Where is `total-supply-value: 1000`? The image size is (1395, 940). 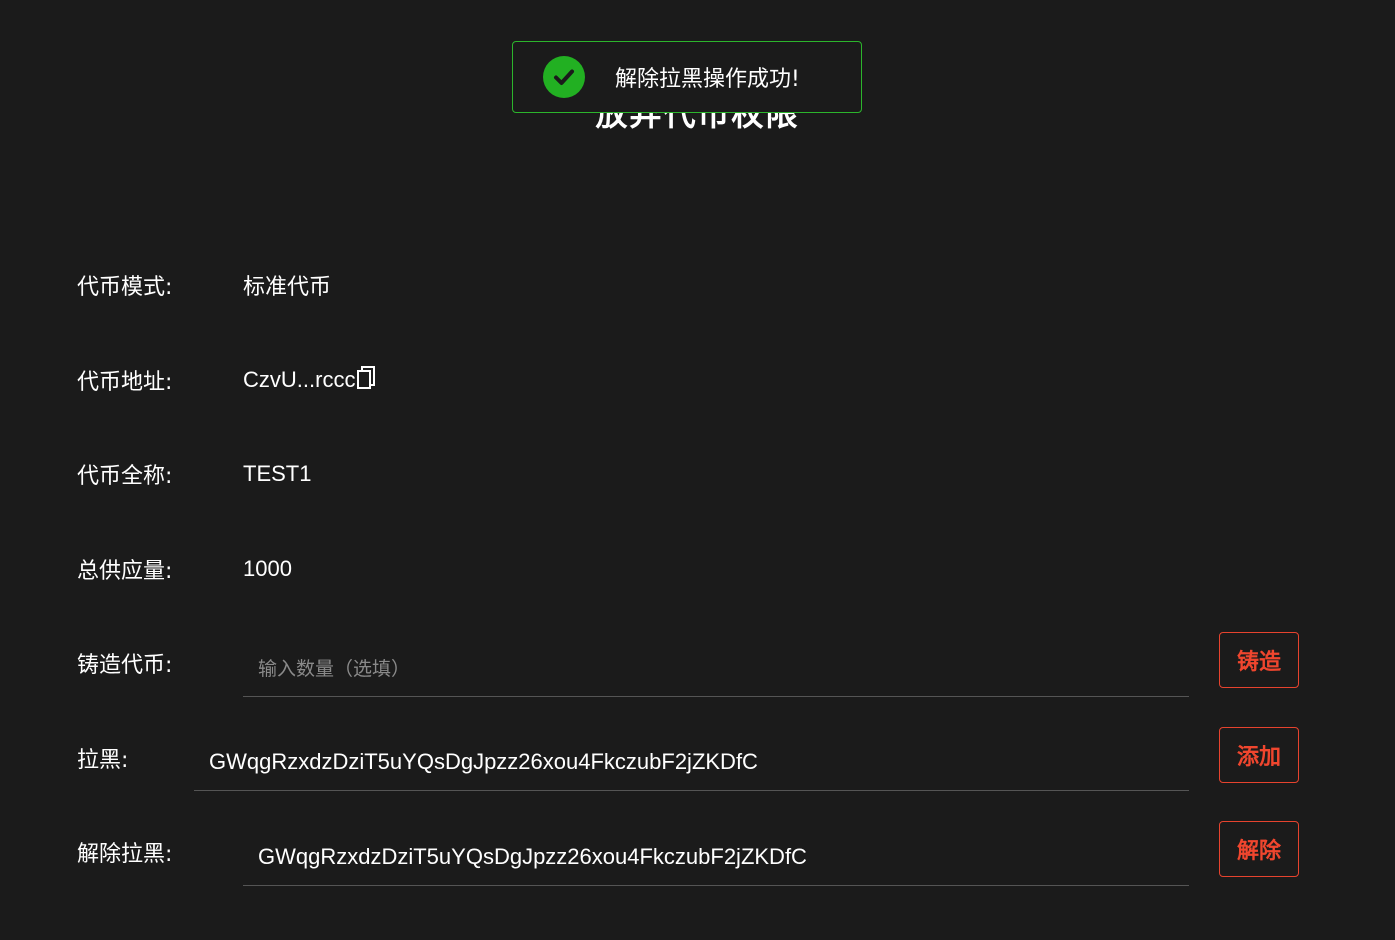 total-supply-value: 1000 is located at coordinates (267, 568).